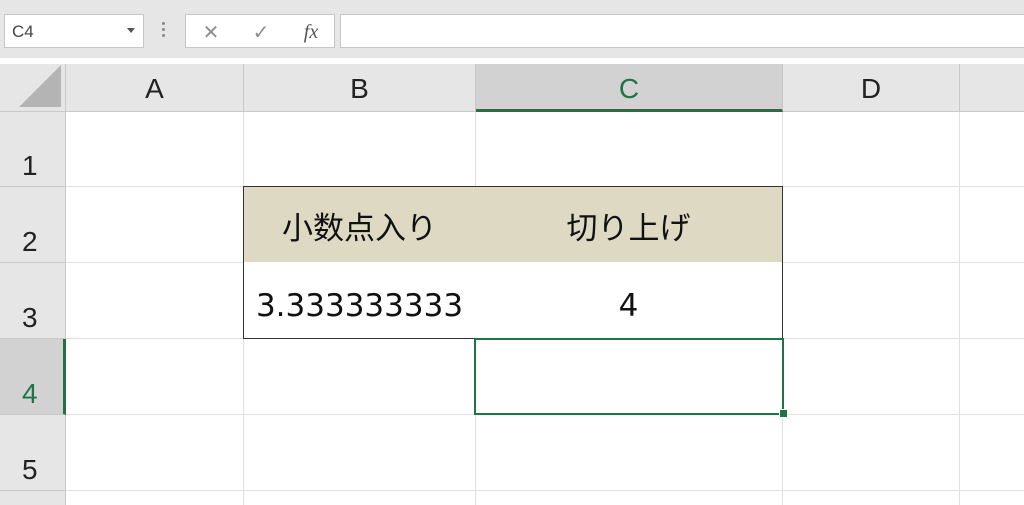 The height and width of the screenshot is (505, 1024). I want to click on row-header-1: 1, so click(33, 149).